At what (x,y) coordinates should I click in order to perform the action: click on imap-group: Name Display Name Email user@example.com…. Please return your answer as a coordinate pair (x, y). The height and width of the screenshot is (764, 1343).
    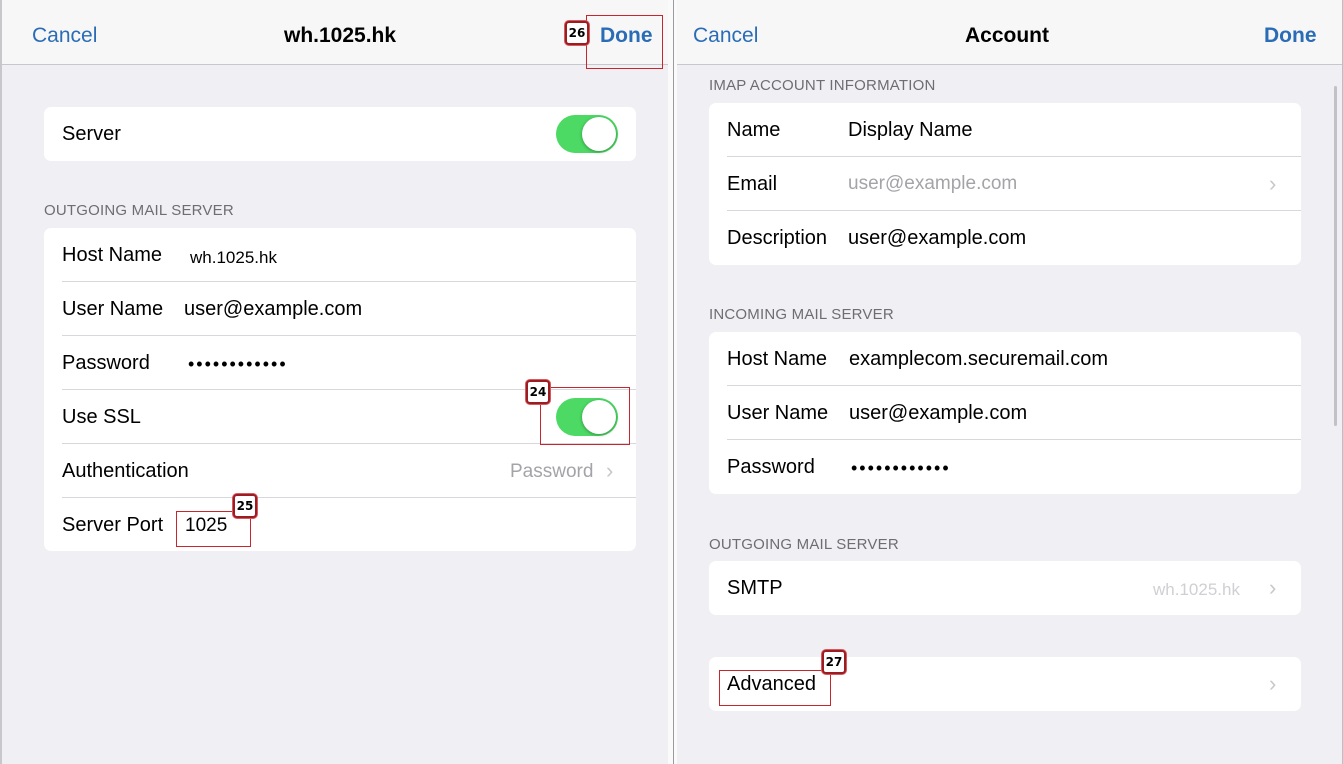
    Looking at the image, I should click on (1005, 184).